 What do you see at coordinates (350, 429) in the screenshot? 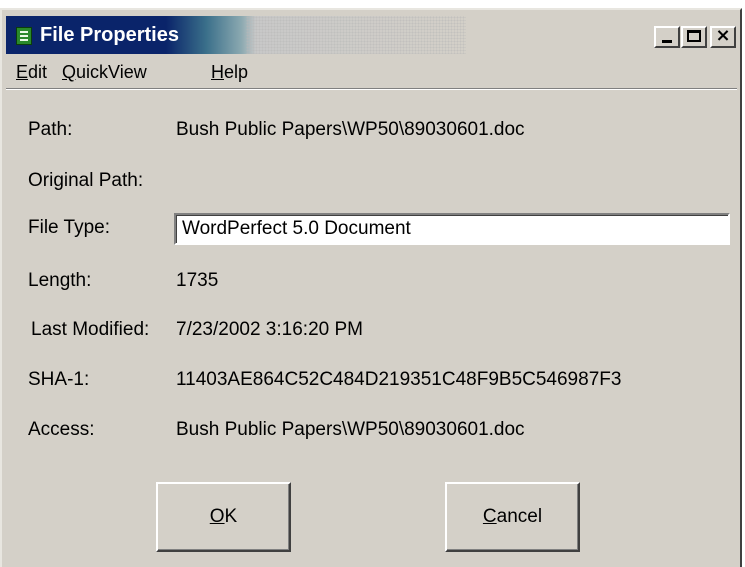
I see `access-value: Bush Public Papers\WP50\89030601.doc` at bounding box center [350, 429].